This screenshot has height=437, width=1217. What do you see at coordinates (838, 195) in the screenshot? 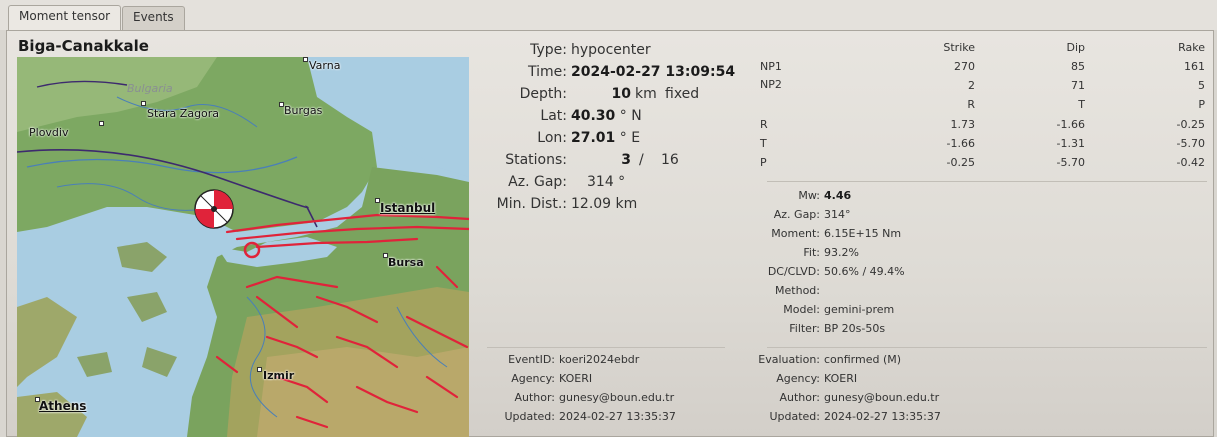
I see `mw-value: 4.46` at bounding box center [838, 195].